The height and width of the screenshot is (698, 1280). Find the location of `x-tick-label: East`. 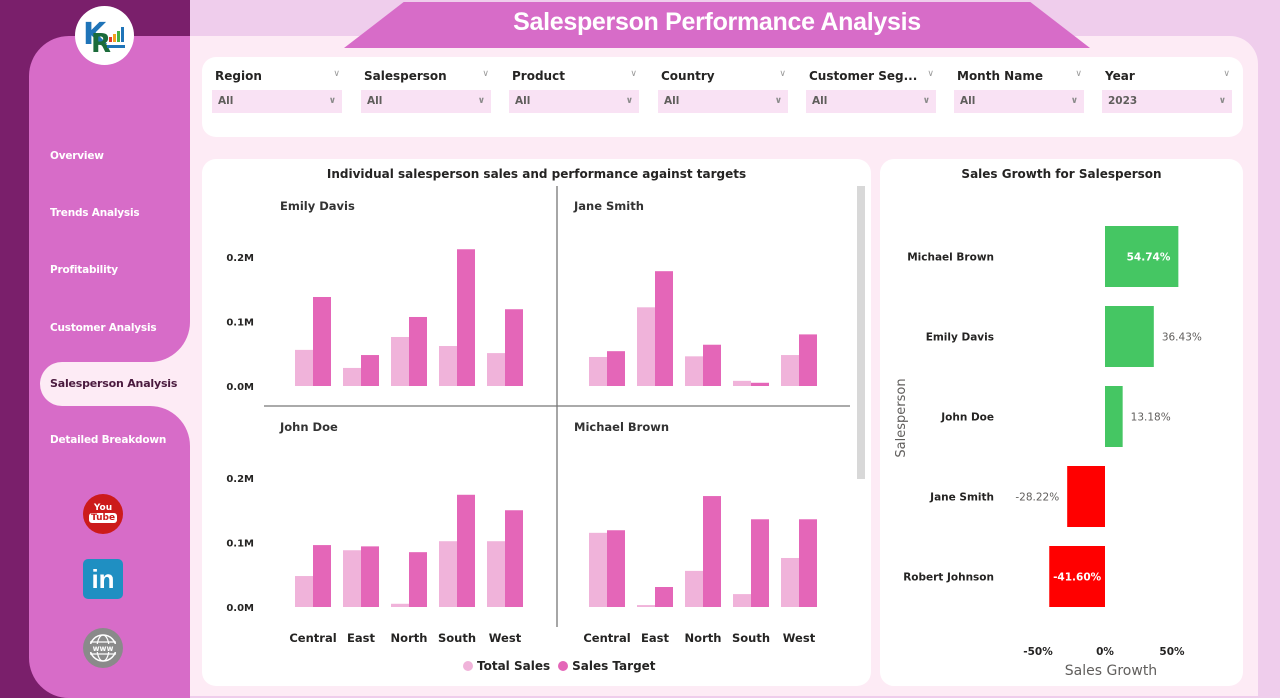

x-tick-label: East is located at coordinates (655, 638).